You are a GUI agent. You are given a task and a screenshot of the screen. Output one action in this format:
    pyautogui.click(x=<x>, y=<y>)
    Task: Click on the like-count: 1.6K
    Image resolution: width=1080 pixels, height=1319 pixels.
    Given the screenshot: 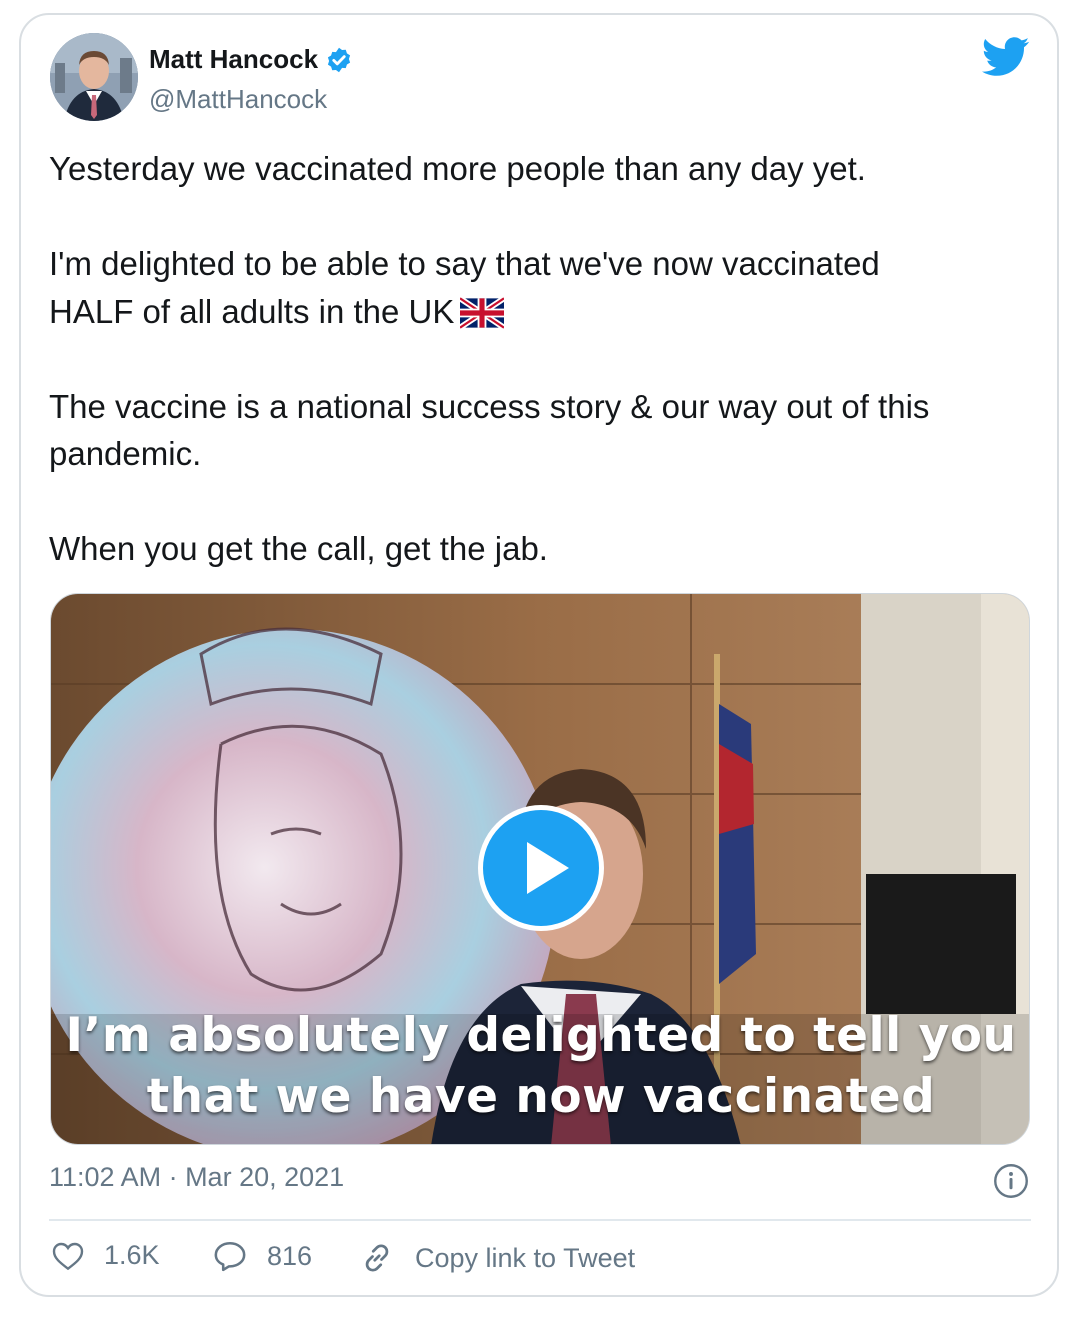 What is the action you would take?
    pyautogui.click(x=132, y=1255)
    